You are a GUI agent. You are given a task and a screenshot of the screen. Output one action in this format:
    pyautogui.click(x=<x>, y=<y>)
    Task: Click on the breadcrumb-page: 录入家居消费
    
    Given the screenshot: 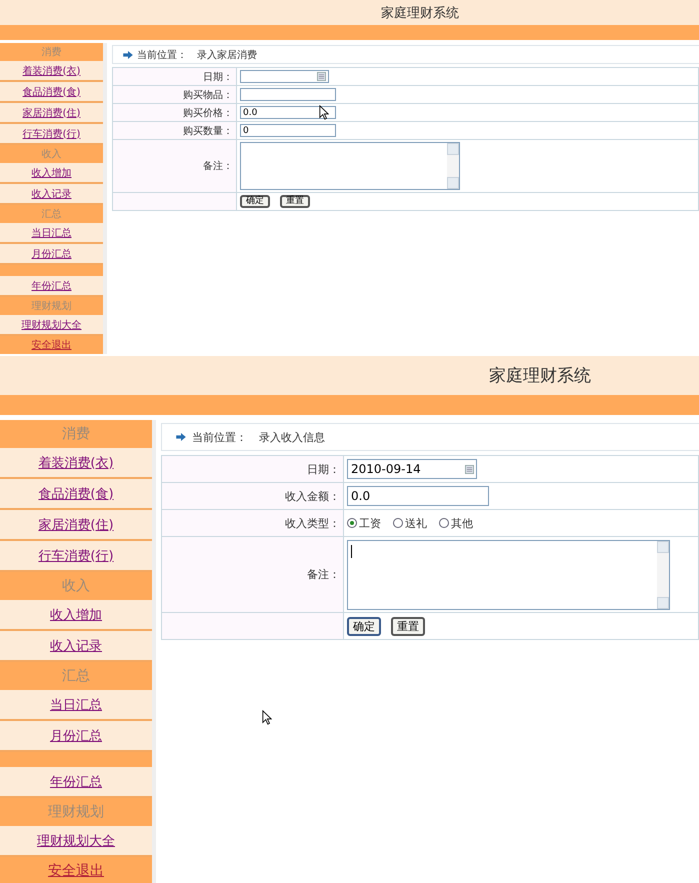 What is the action you would take?
    pyautogui.click(x=227, y=55)
    